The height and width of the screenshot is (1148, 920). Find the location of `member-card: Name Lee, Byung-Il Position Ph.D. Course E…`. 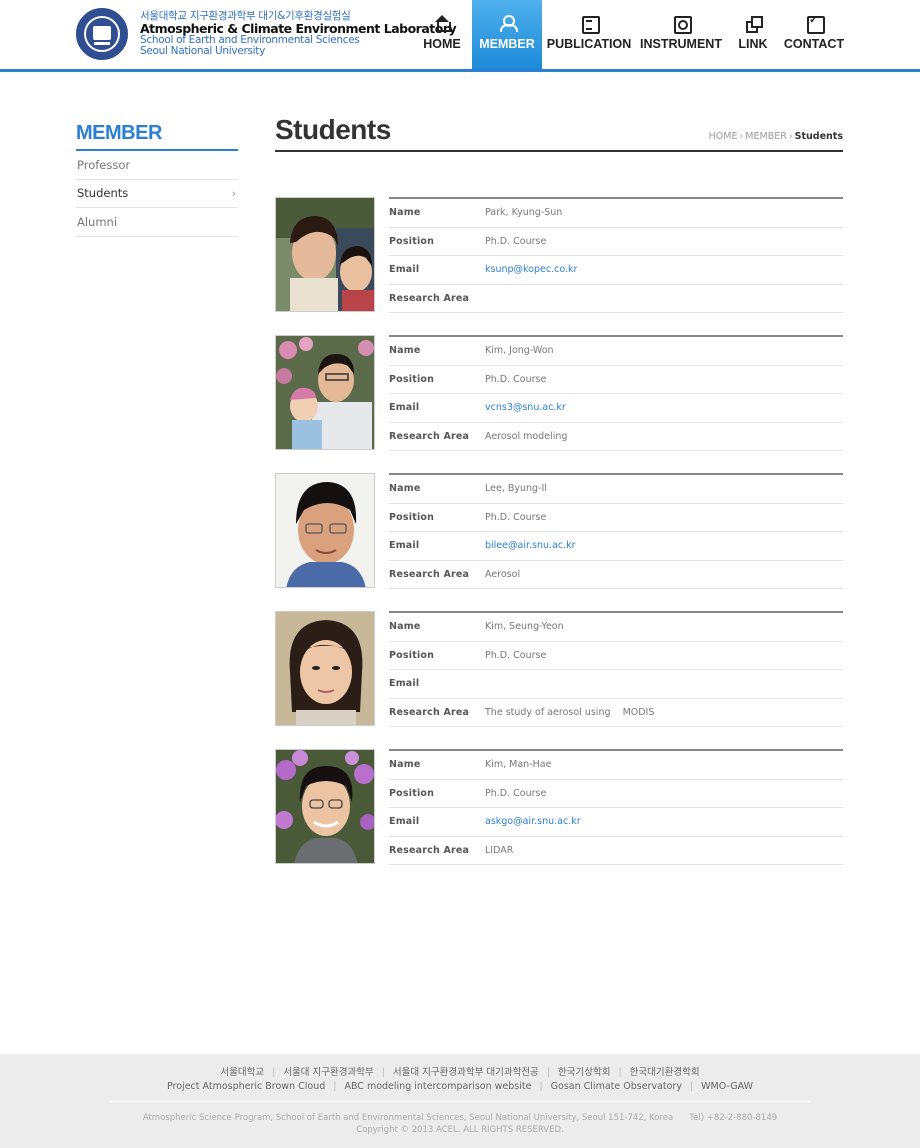

member-card: Name Lee, Byung-Il Position Ph.D. Course E… is located at coordinates (559, 542).